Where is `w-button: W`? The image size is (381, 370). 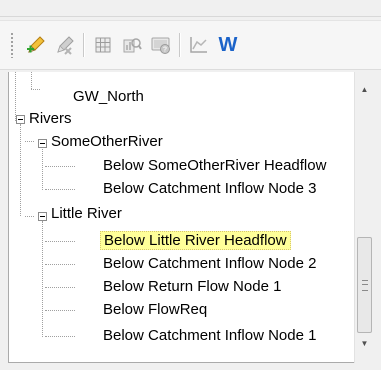
w-button: W is located at coordinates (228, 45).